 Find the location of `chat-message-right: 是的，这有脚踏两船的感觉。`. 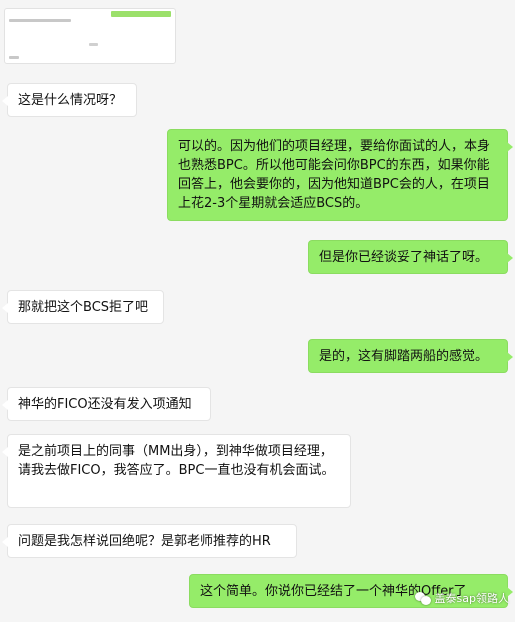

chat-message-right: 是的，这有脚踏两船的感觉。 is located at coordinates (410, 356).